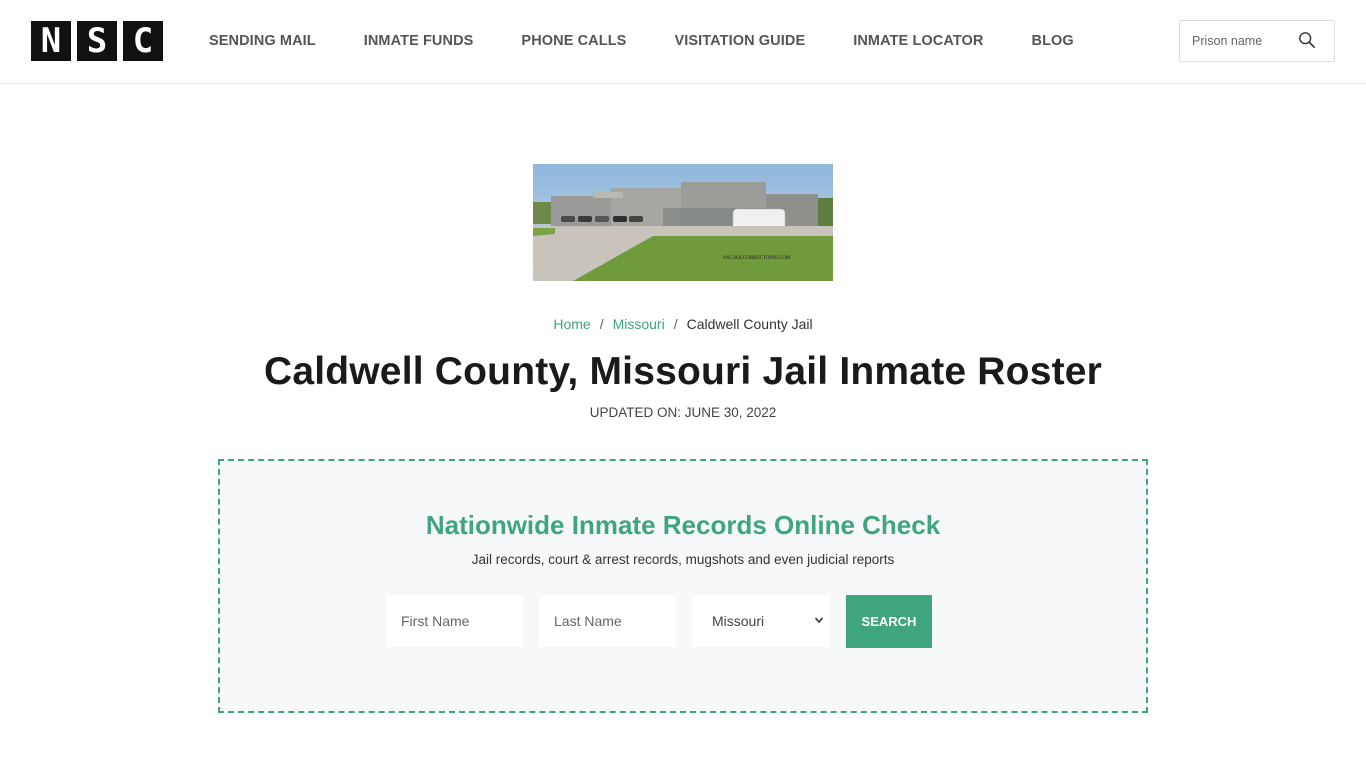  What do you see at coordinates (262, 41) in the screenshot?
I see `nav-sending-mail: SENDING MAIL` at bounding box center [262, 41].